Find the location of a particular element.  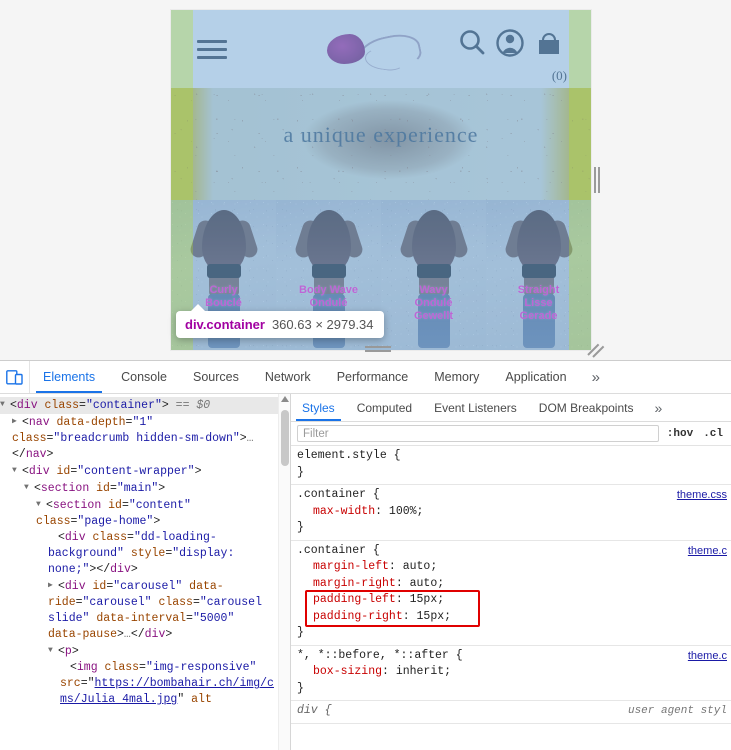

dom-node: ▼ <div id="content-wrapper"> is located at coordinates (139, 471).